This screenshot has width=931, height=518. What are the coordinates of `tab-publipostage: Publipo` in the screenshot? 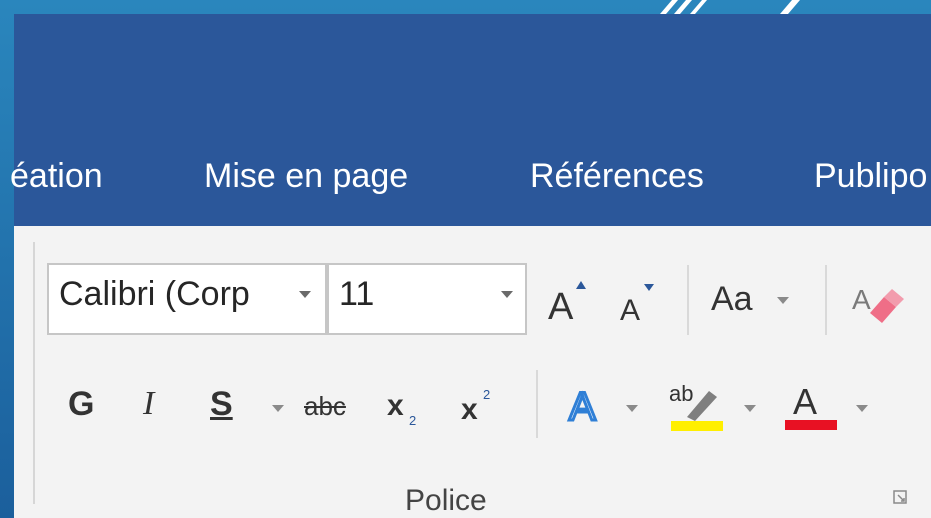 It's located at (870, 176).